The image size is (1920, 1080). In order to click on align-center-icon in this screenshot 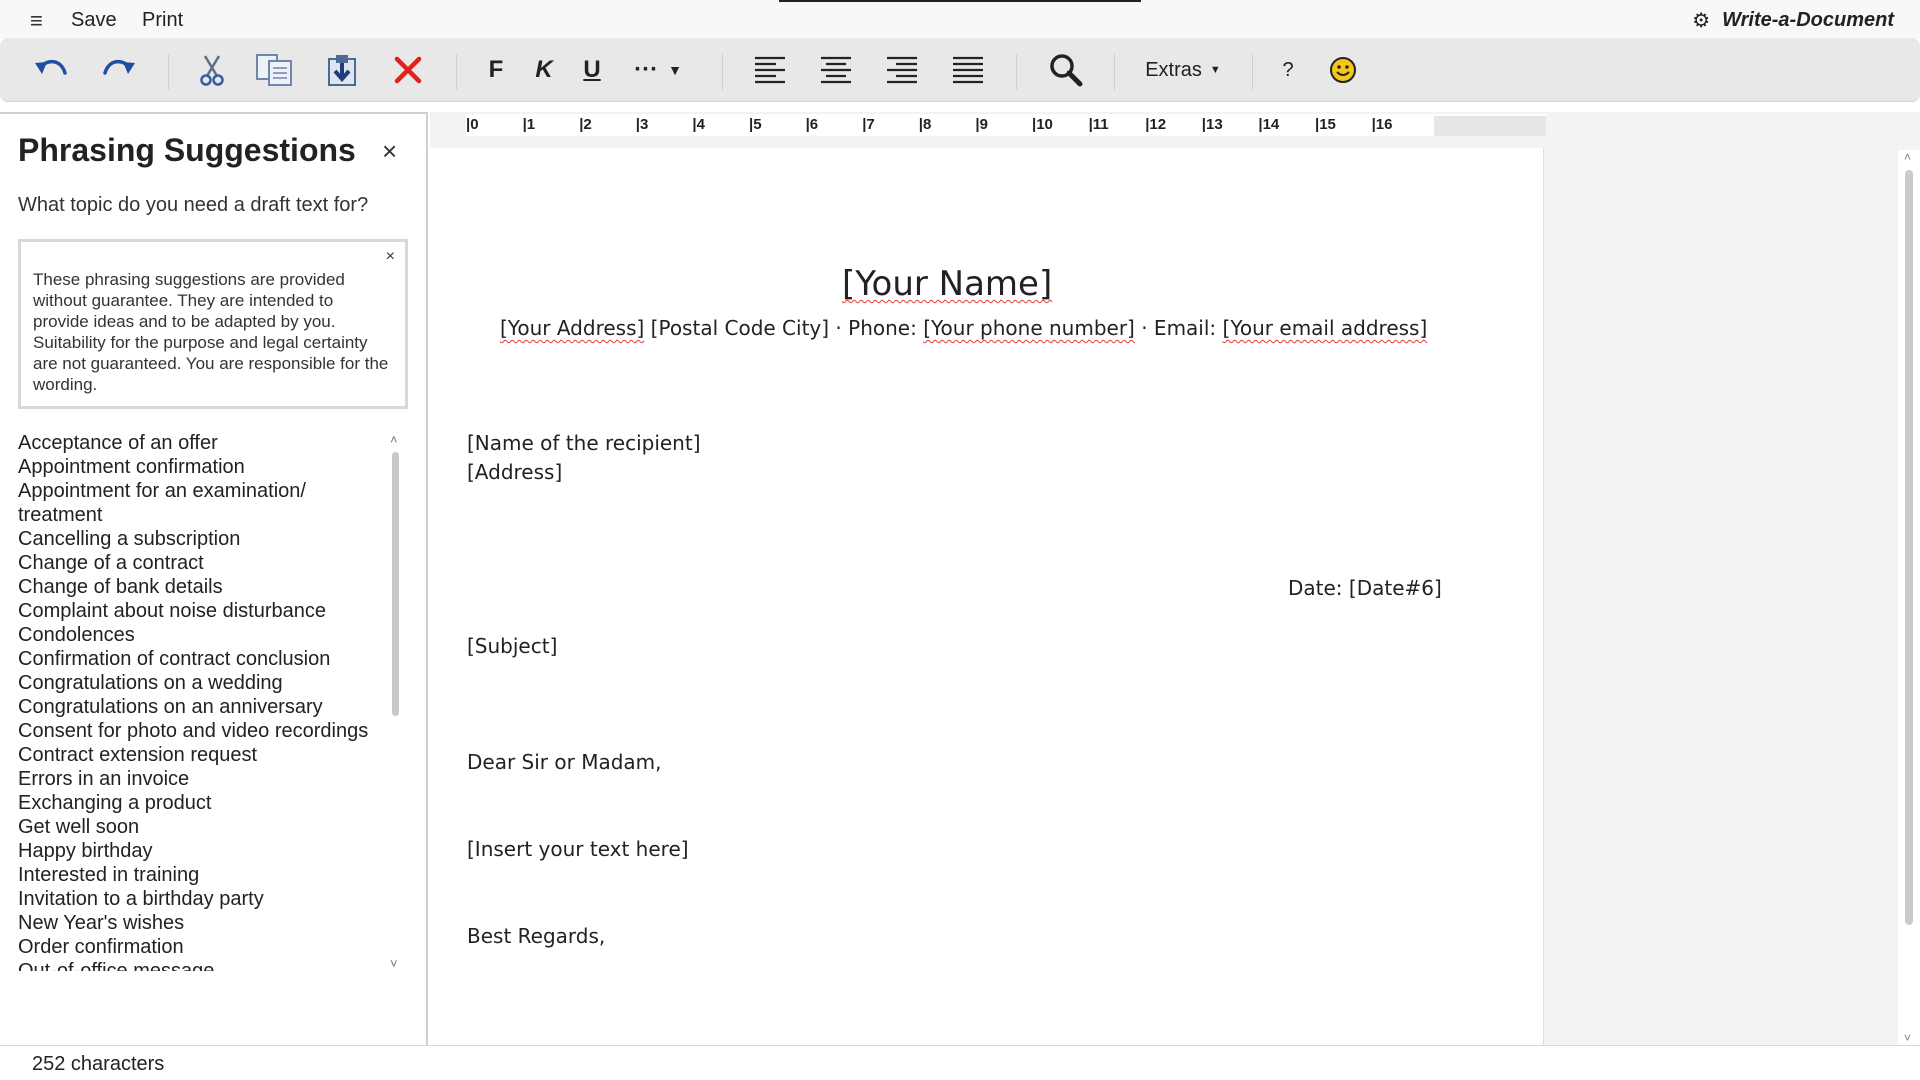, I will do `click(836, 70)`.